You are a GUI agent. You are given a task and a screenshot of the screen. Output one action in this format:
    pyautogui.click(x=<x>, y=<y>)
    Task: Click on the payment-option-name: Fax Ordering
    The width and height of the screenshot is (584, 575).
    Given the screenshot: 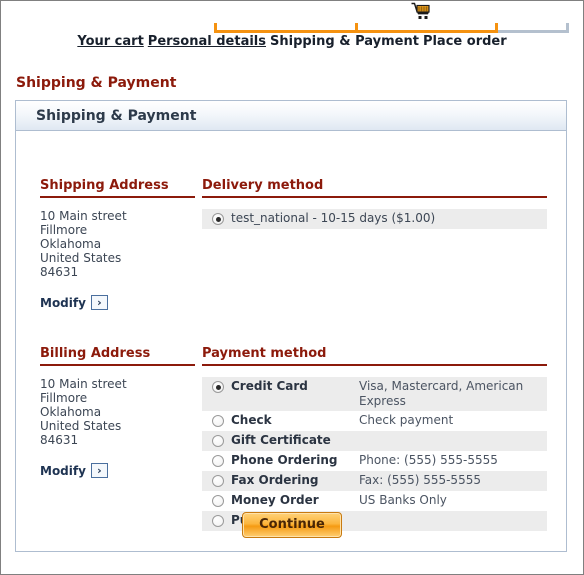 What is the action you would take?
    pyautogui.click(x=275, y=480)
    